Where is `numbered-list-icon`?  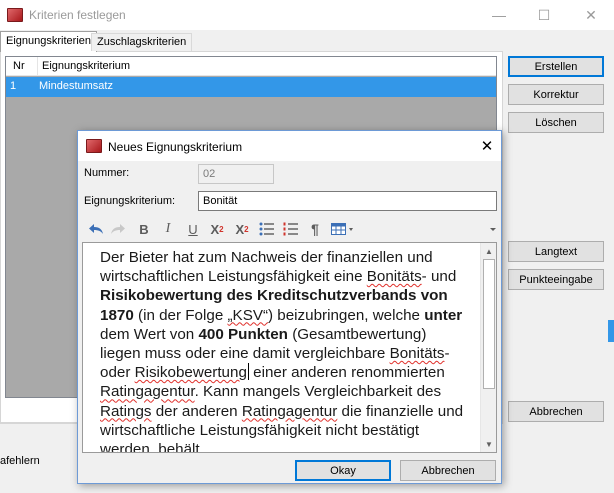 numbered-list-icon is located at coordinates (291, 229).